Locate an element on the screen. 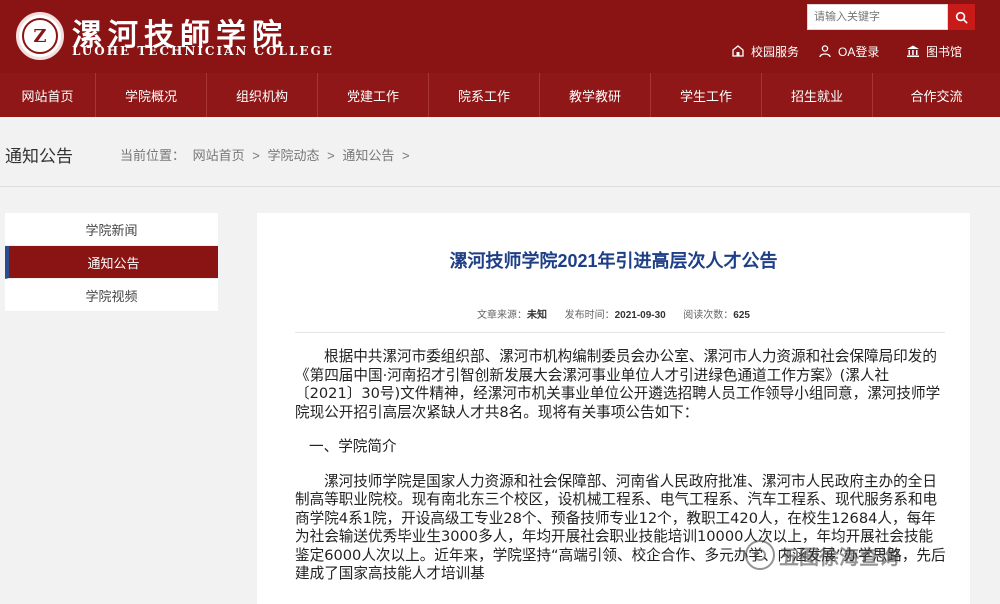  nav-item-cooperation: 合作交流 is located at coordinates (936, 95).